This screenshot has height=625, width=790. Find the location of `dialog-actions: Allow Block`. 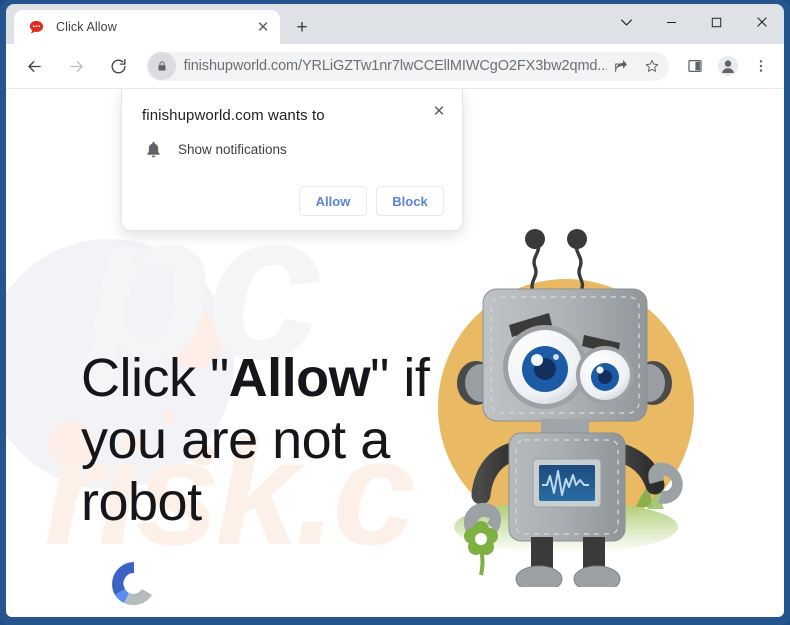

dialog-actions: Allow Block is located at coordinates (293, 201).